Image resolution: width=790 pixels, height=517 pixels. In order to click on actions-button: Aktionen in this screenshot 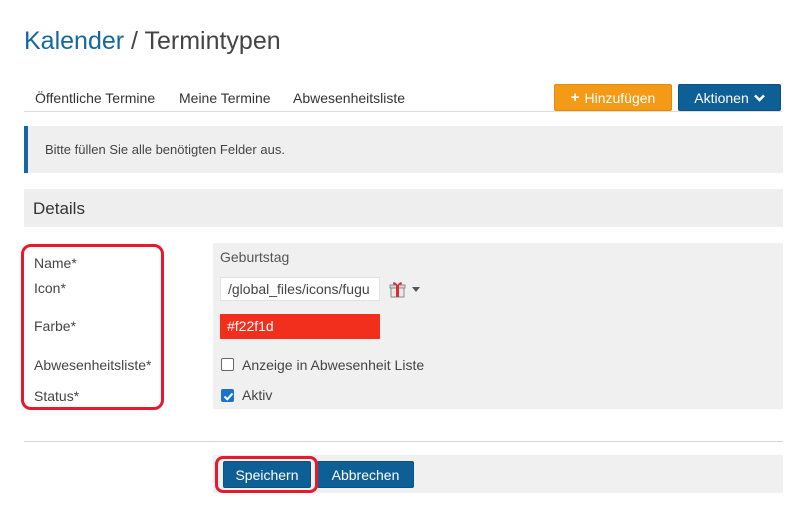, I will do `click(729, 97)`.